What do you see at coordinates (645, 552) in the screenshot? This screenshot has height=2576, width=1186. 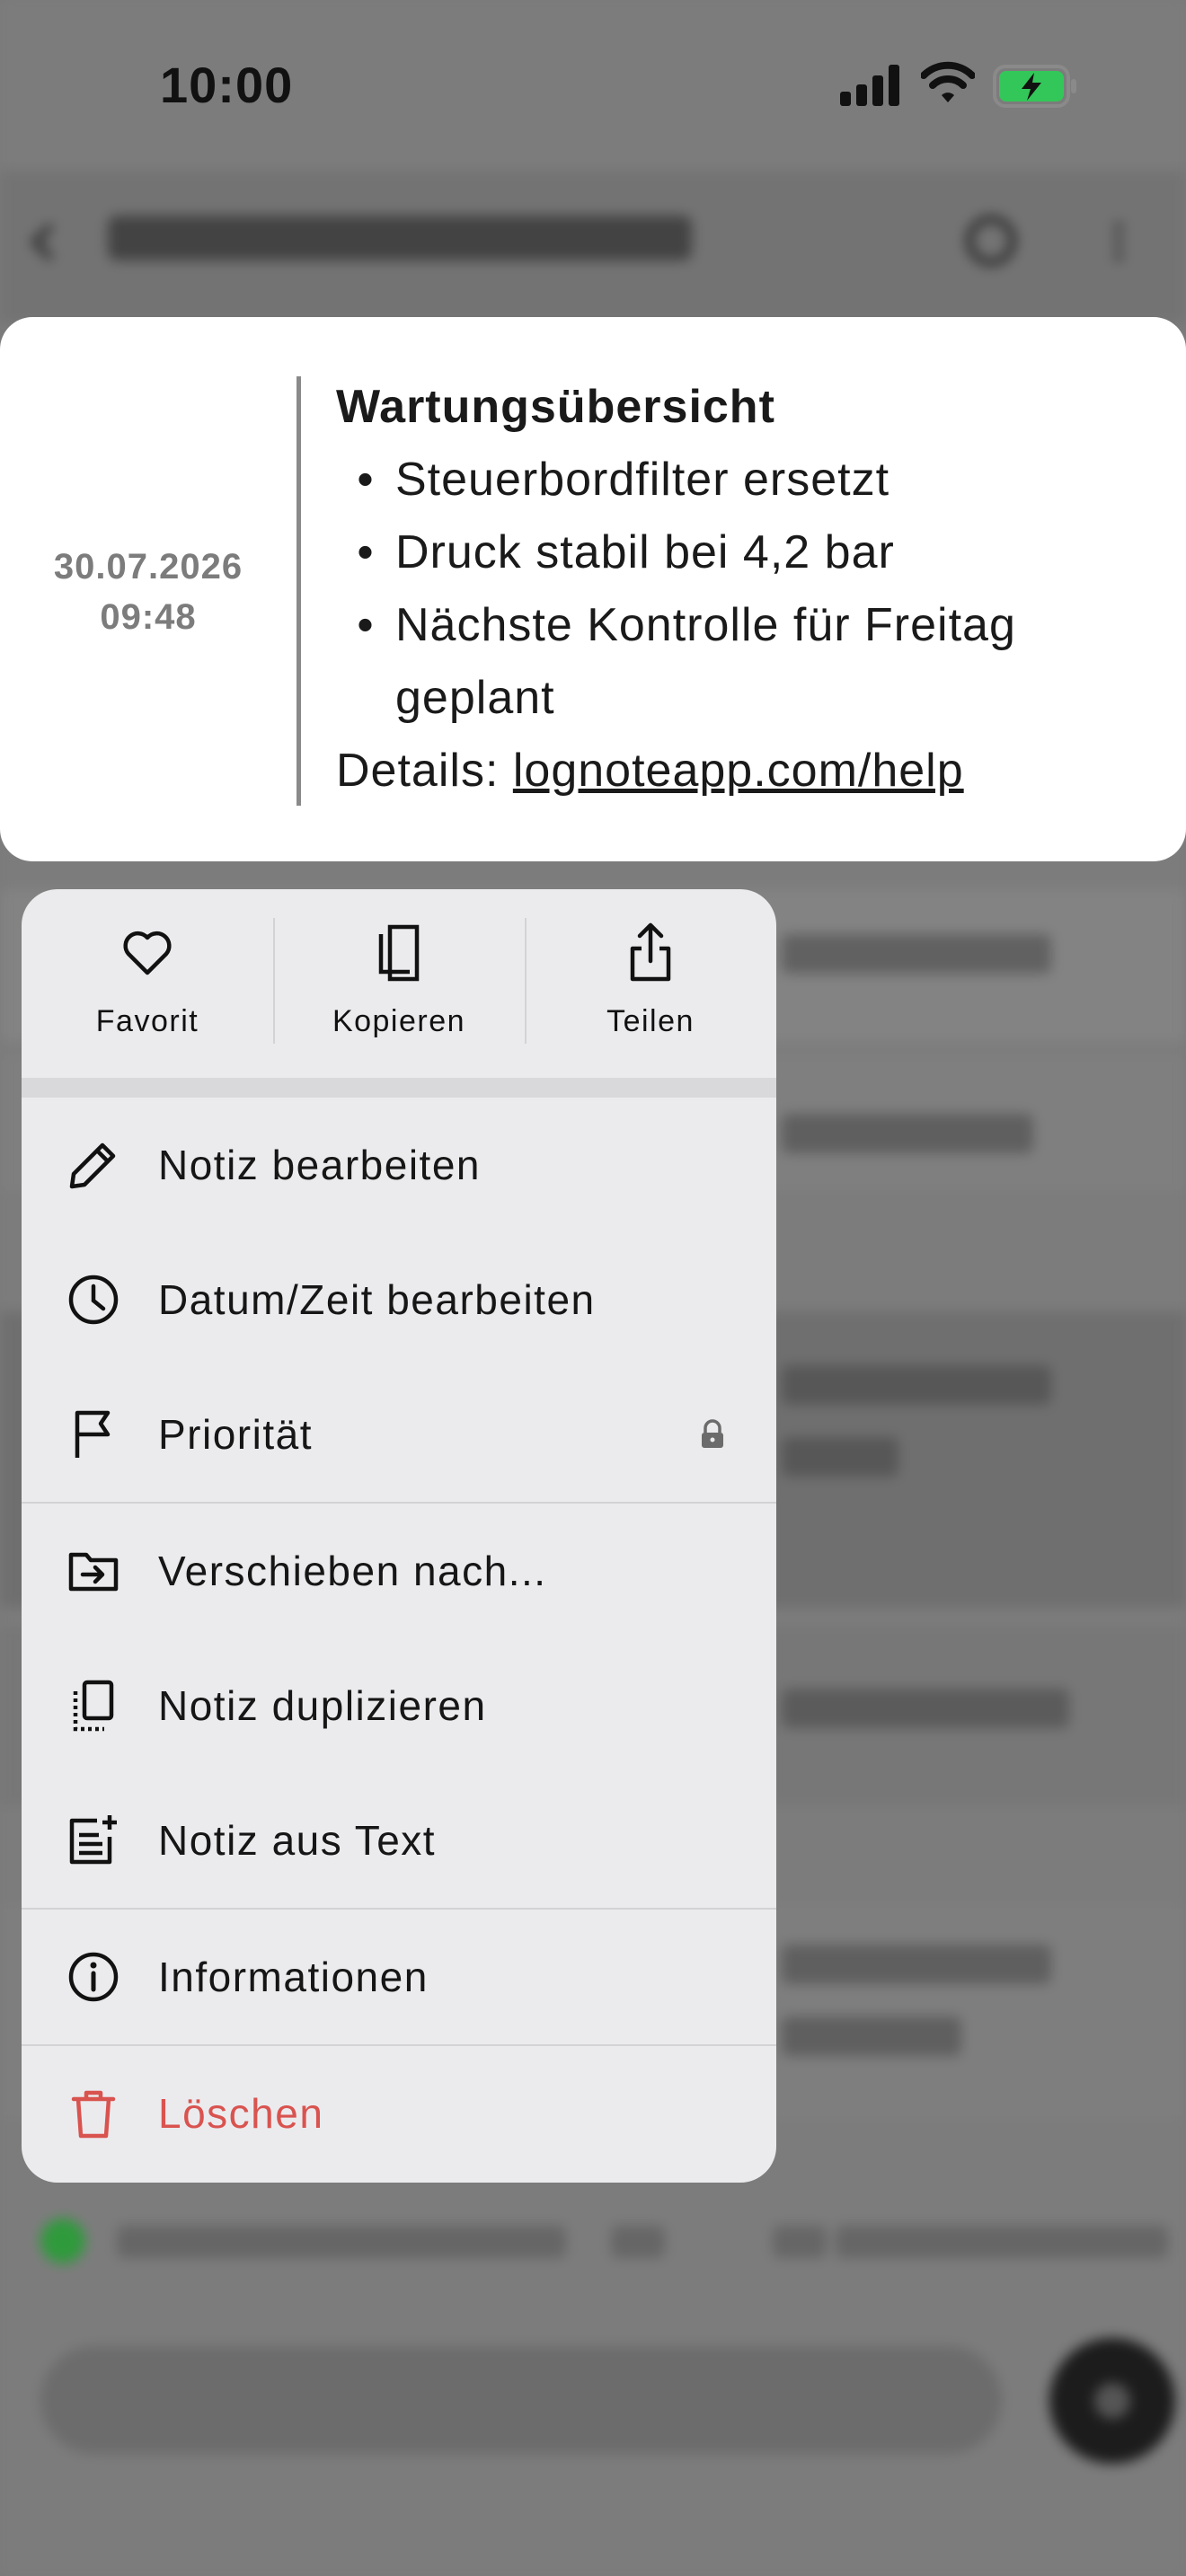 I see `note-bullet-text: Druck stabil bei 4,2 bar` at bounding box center [645, 552].